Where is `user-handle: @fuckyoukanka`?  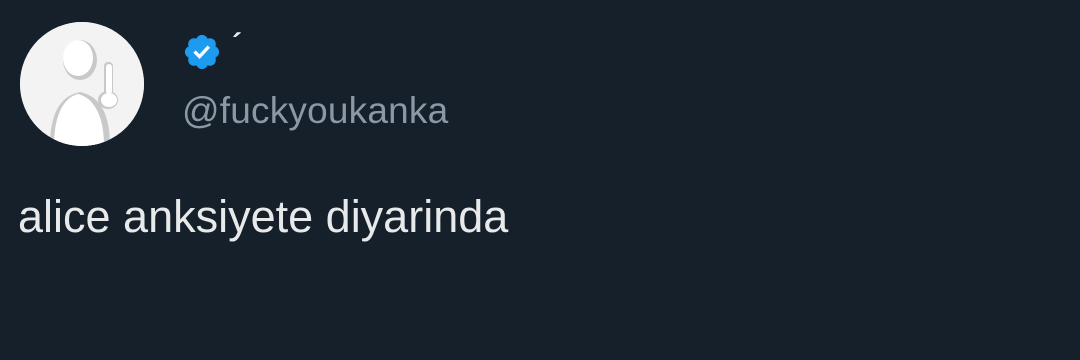 user-handle: @fuckyoukanka is located at coordinates (315, 111).